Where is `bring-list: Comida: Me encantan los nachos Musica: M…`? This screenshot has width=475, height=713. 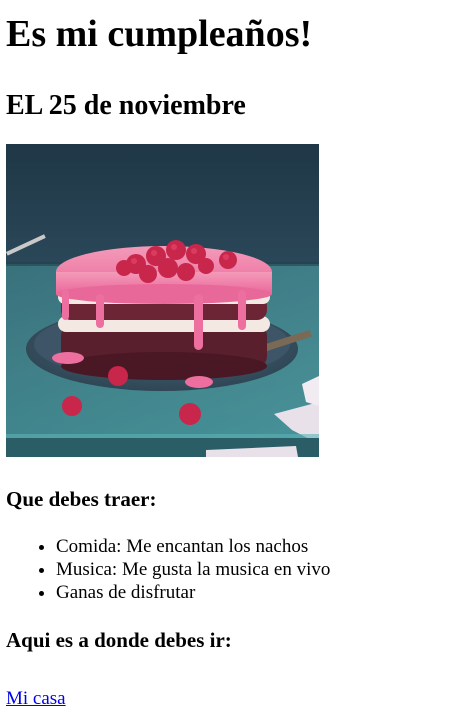
bring-list: Comida: Me encantan los nachos Musica: M… is located at coordinates (237, 569).